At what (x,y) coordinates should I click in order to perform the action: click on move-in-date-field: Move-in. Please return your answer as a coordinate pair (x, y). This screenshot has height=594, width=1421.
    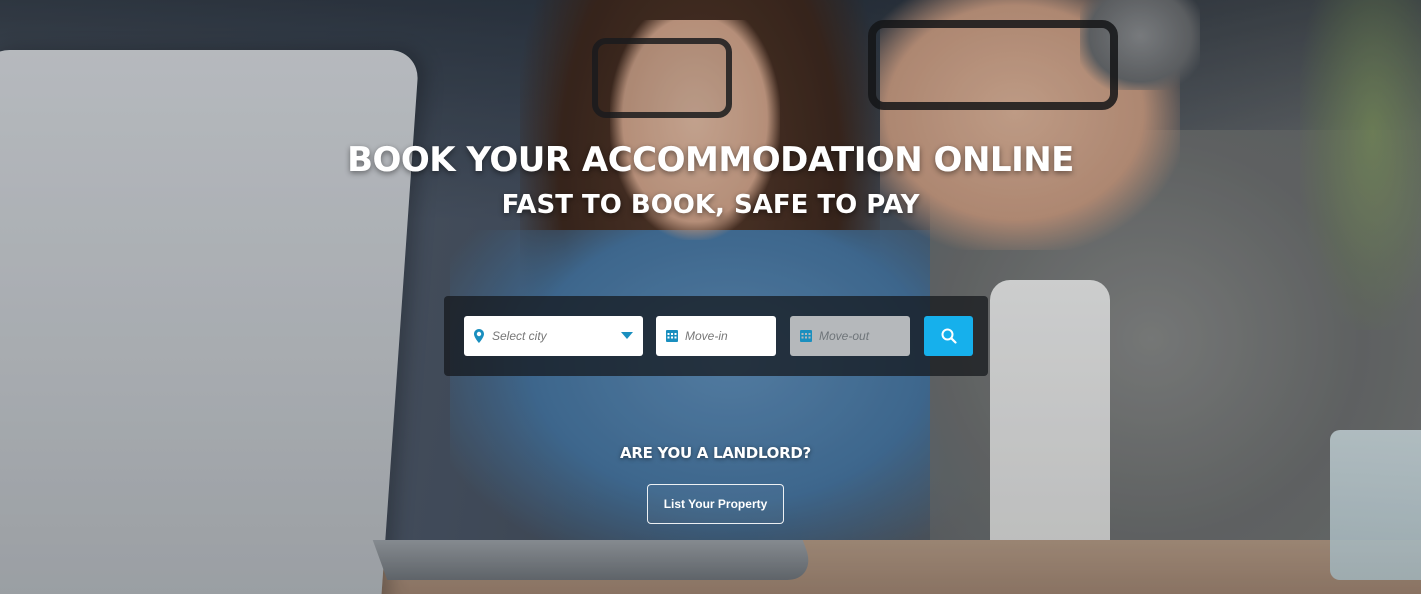
    Looking at the image, I should click on (716, 336).